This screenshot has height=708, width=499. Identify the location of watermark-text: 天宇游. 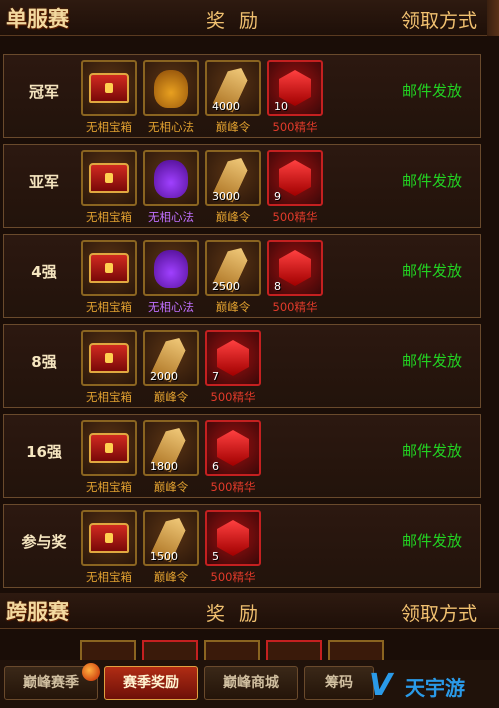
(435, 688).